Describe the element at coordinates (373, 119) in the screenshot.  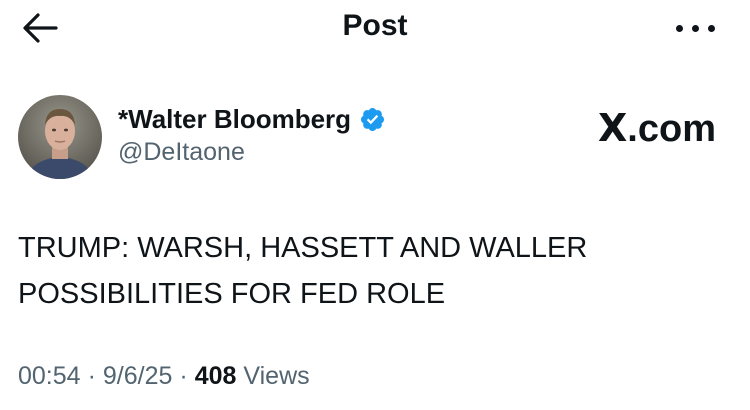
I see `verified-badge-icon` at that location.